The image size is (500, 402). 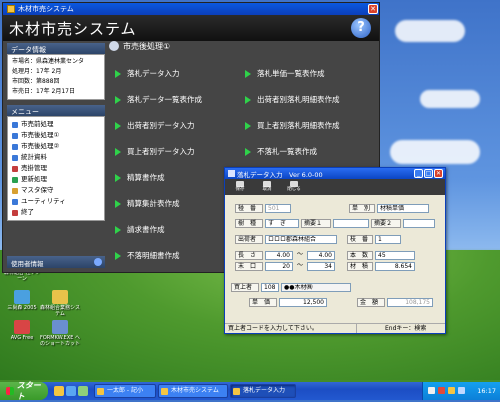 I want to click on data-info-heading: データ情報, so click(x=56, y=48).